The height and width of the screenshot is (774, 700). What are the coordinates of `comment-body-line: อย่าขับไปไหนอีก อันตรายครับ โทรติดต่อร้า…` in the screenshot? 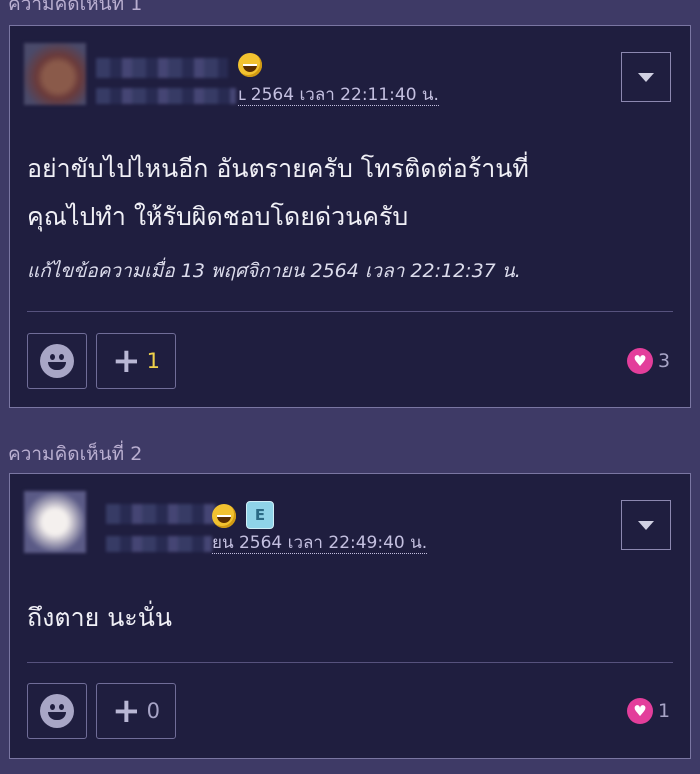 It's located at (278, 168).